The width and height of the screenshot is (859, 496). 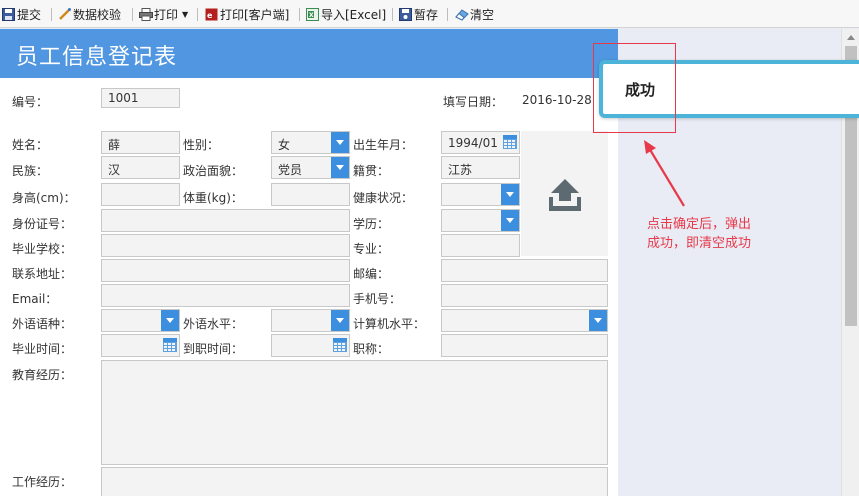 What do you see at coordinates (42, 274) in the screenshot?
I see `address-label: 联系地址：` at bounding box center [42, 274].